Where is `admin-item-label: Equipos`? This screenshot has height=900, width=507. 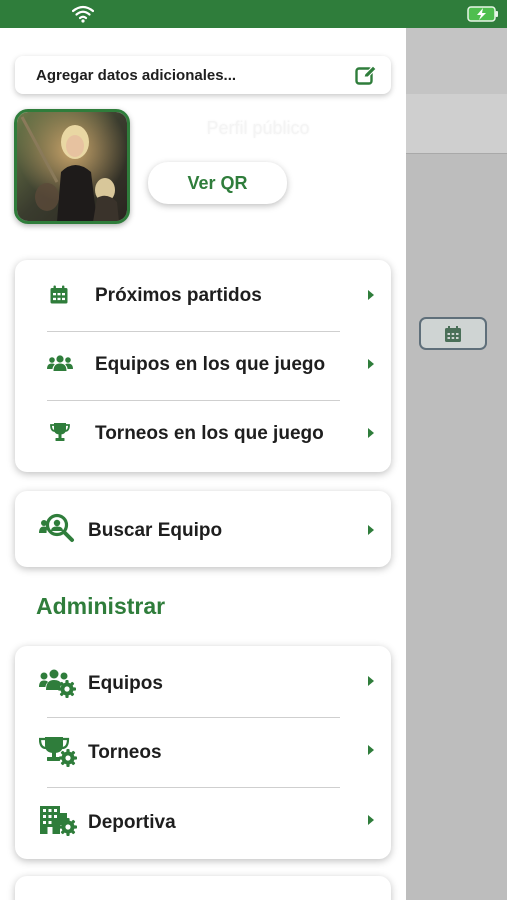 admin-item-label: Equipos is located at coordinates (125, 683).